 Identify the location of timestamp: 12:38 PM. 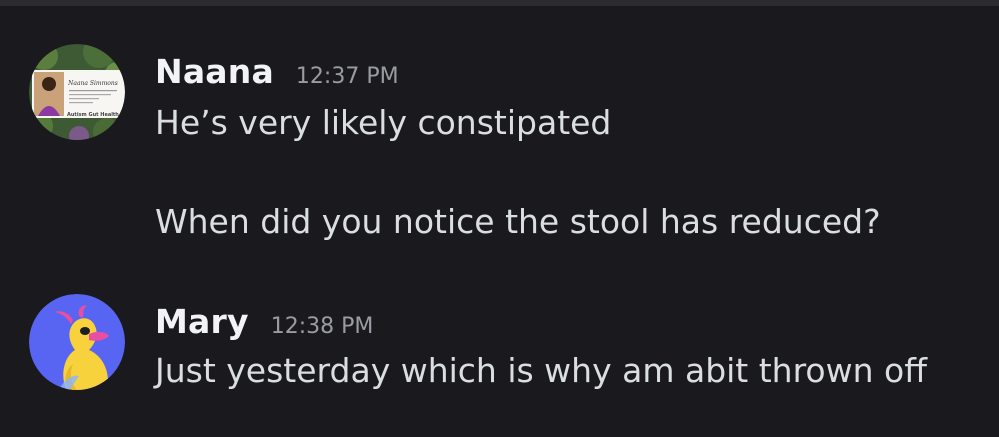
(322, 326).